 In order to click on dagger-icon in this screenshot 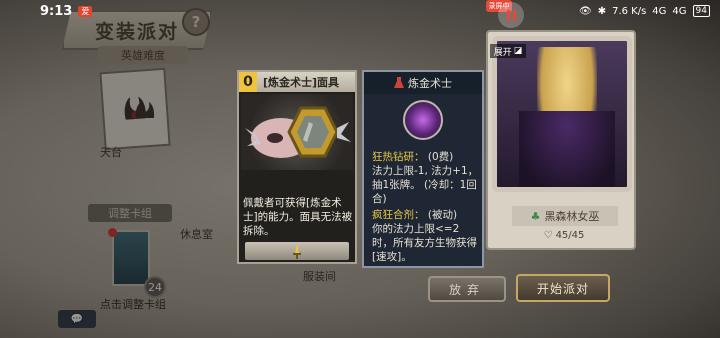, I will do `click(297, 251)`.